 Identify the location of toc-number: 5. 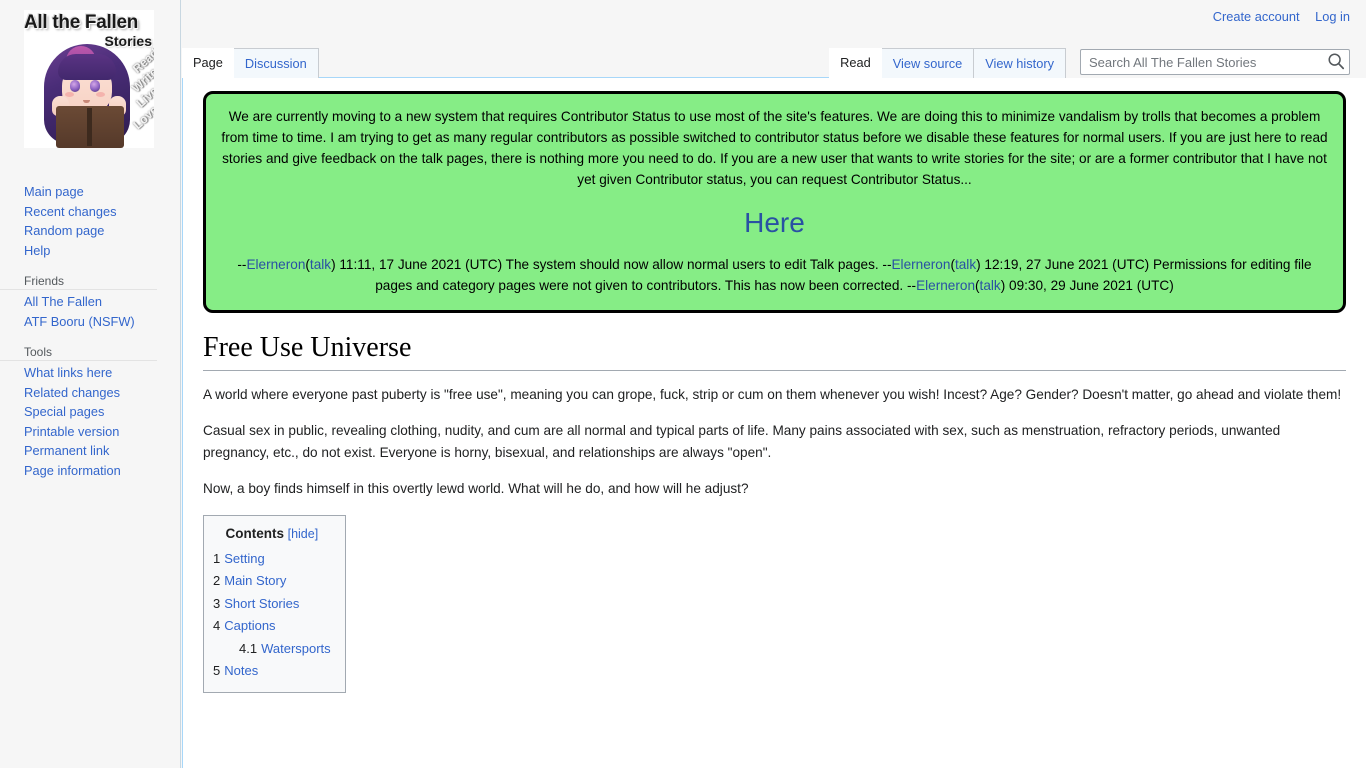
(217, 671).